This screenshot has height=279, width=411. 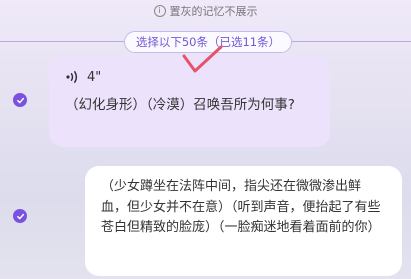 What do you see at coordinates (159, 11) in the screenshot?
I see `info-icon: i` at bounding box center [159, 11].